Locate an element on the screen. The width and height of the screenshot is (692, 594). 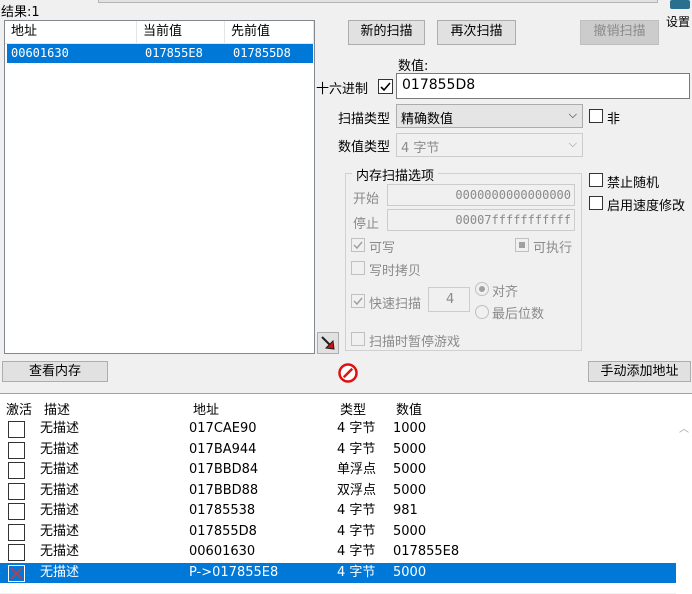
stop-address-input: 00007fffffffffff is located at coordinates (481, 220).